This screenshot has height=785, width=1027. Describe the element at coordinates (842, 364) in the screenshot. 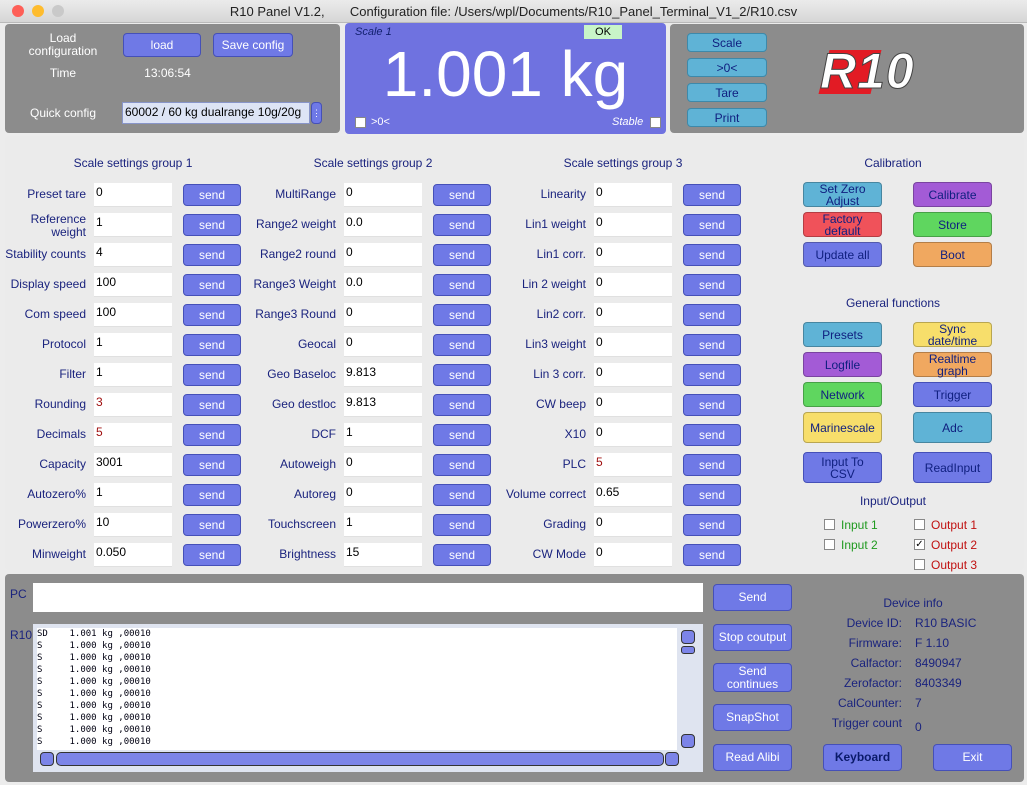

I see `function-button: Logfile` at that location.